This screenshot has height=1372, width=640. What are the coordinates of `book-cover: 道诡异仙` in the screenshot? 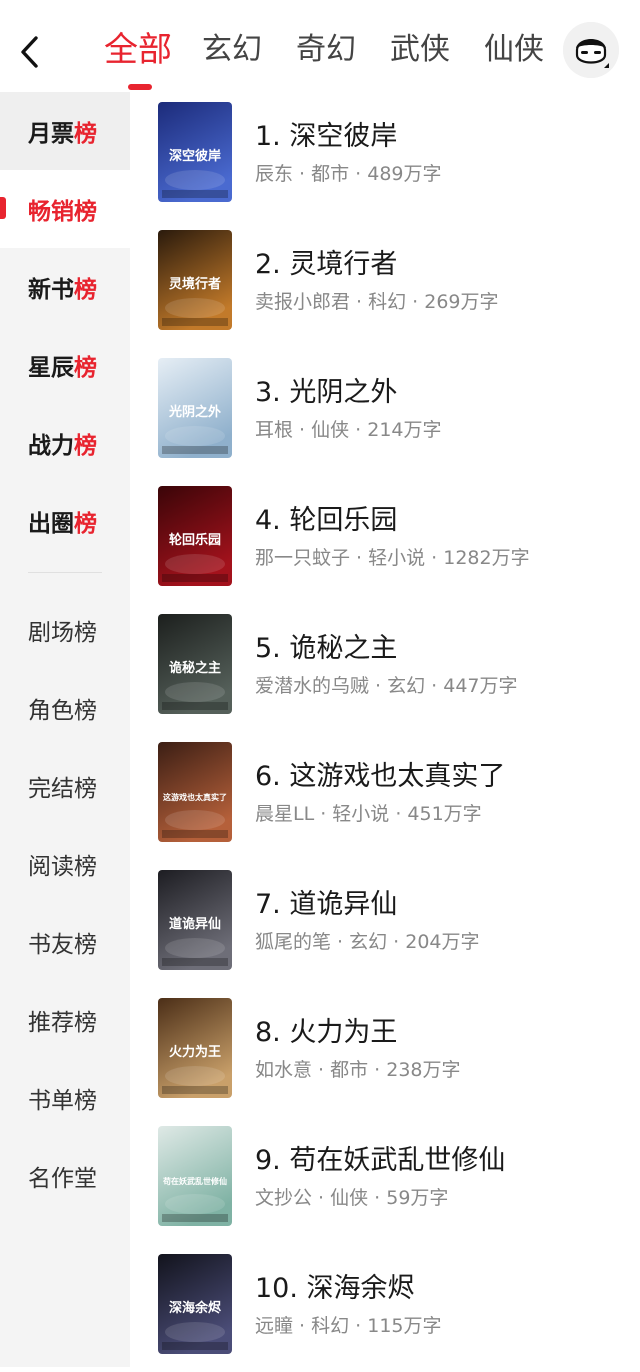 It's located at (195, 920).